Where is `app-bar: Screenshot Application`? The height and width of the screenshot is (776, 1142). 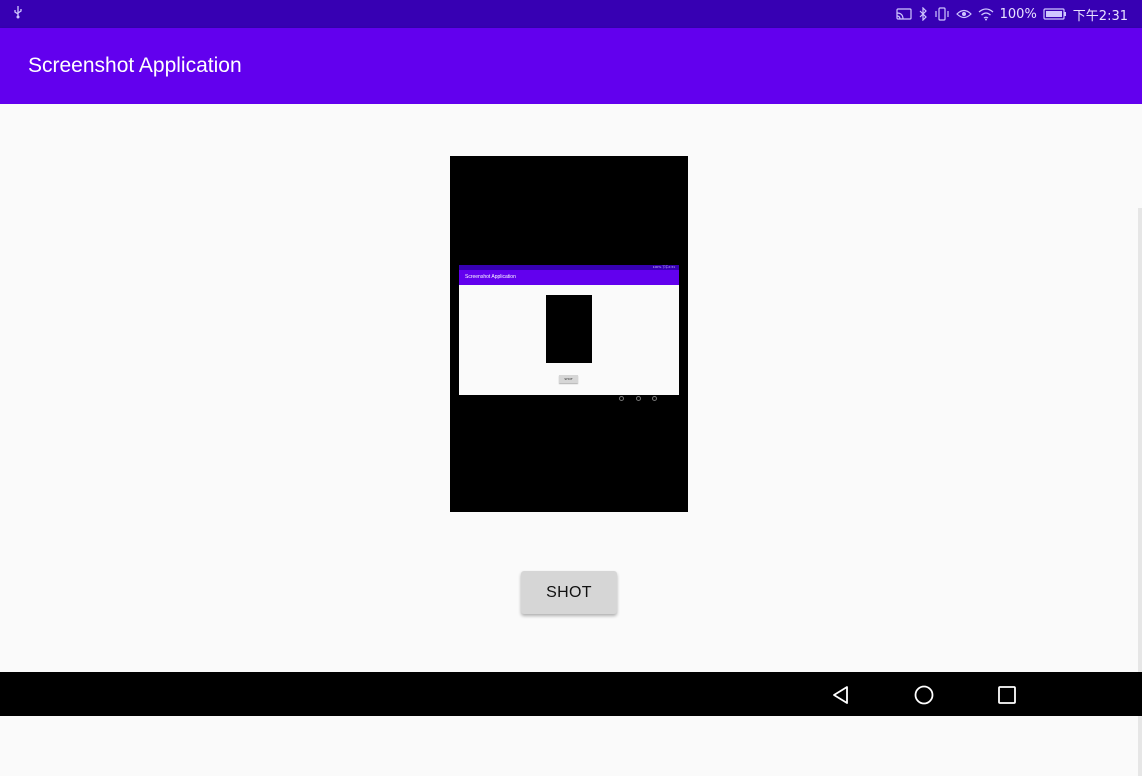 app-bar: Screenshot Application is located at coordinates (571, 66).